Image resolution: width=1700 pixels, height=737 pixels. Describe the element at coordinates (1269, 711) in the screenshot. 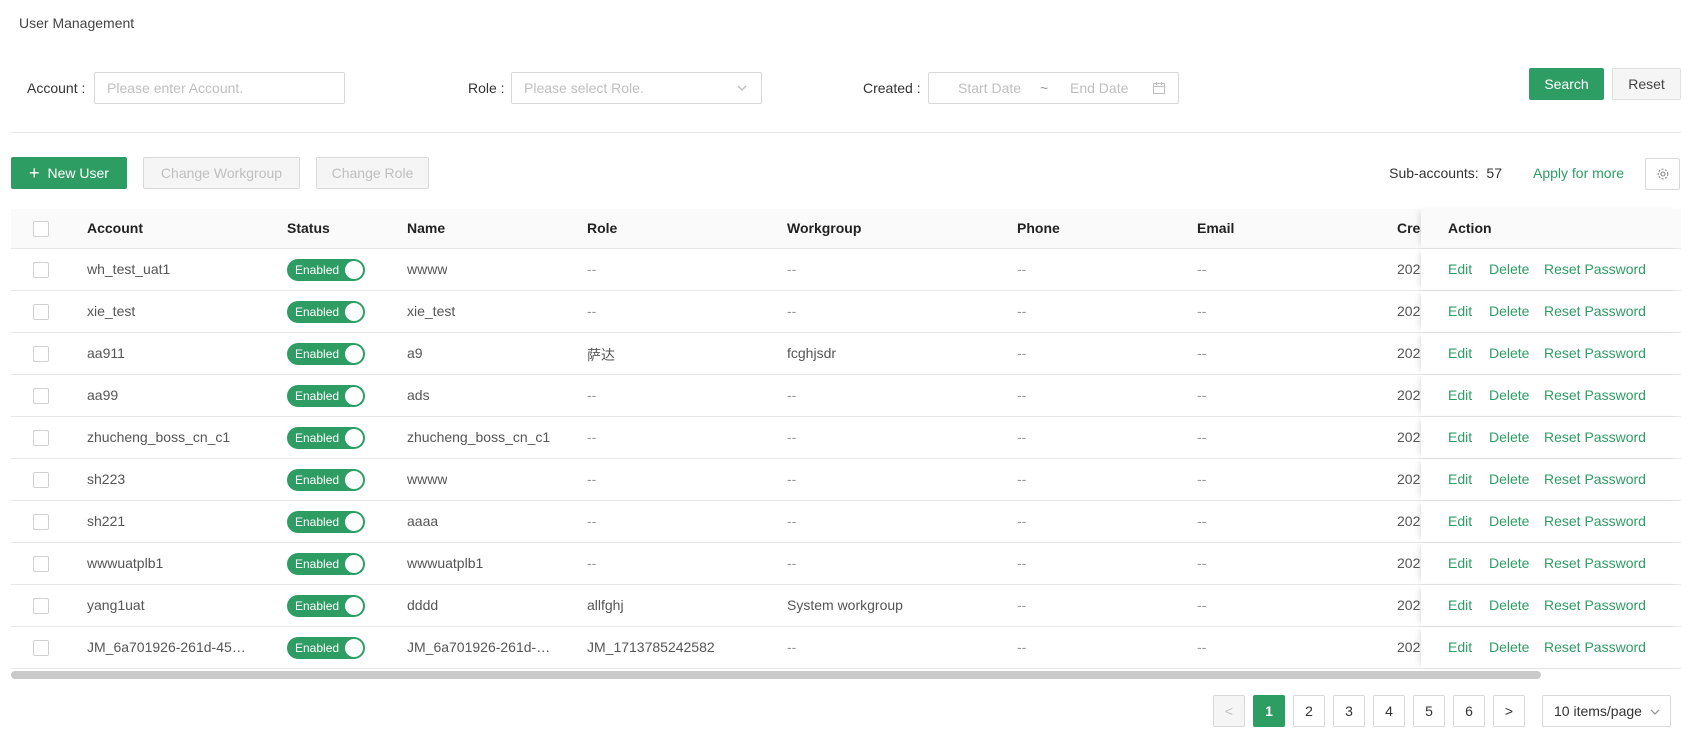

I see `page-button-1: 1` at that location.